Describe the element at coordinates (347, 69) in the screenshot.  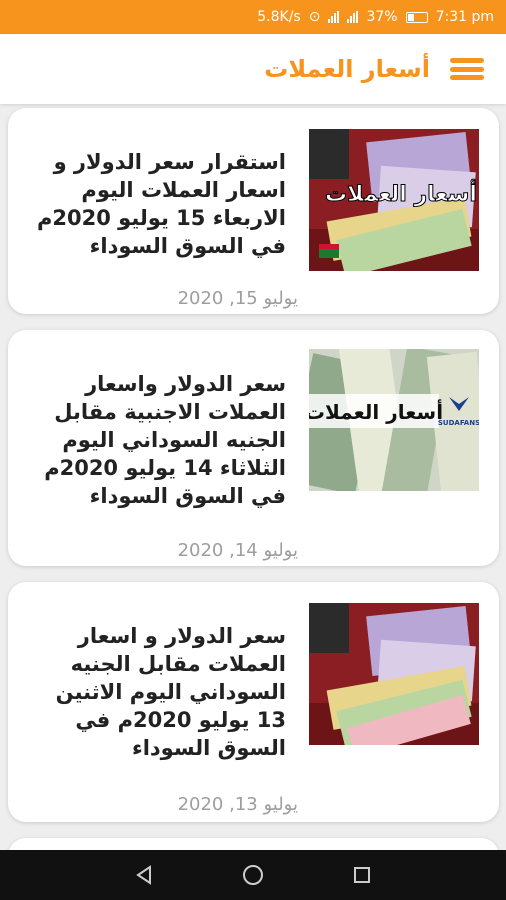
I see `page-title: أسعار العملات` at that location.